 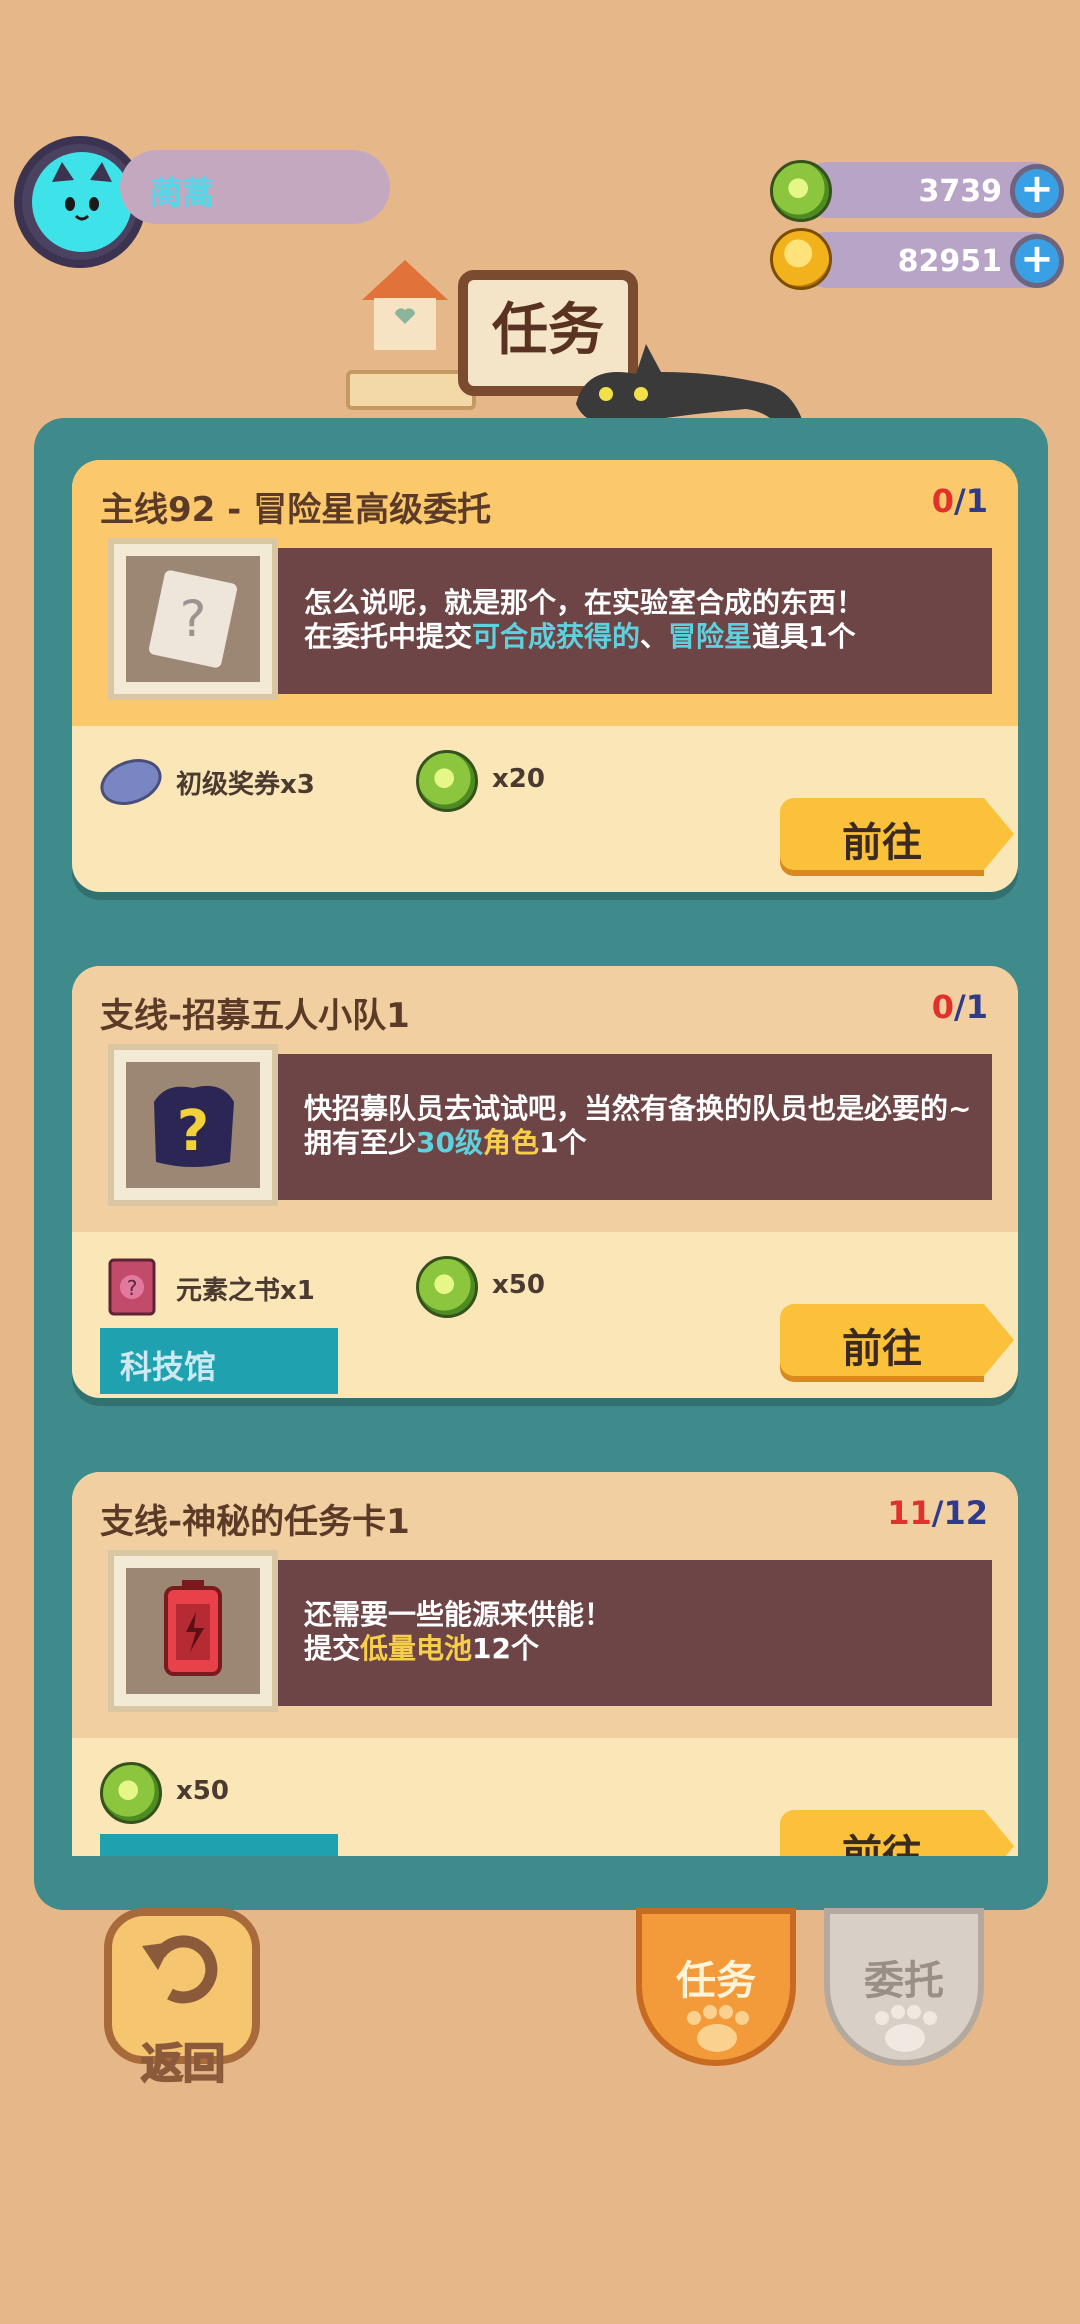 What do you see at coordinates (131, 782) in the screenshot?
I see `ticket-icon` at bounding box center [131, 782].